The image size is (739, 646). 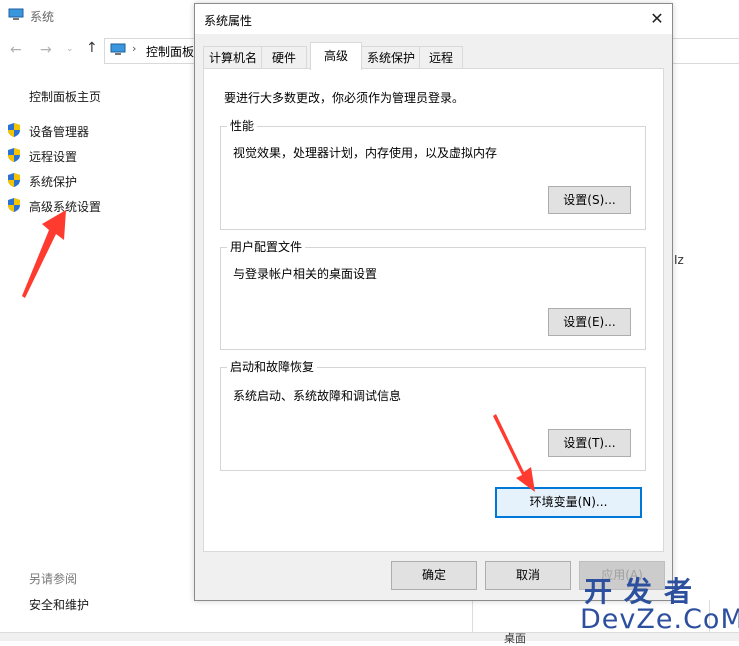 What do you see at coordinates (16, 50) in the screenshot?
I see `back-arrow-icon: ←` at bounding box center [16, 50].